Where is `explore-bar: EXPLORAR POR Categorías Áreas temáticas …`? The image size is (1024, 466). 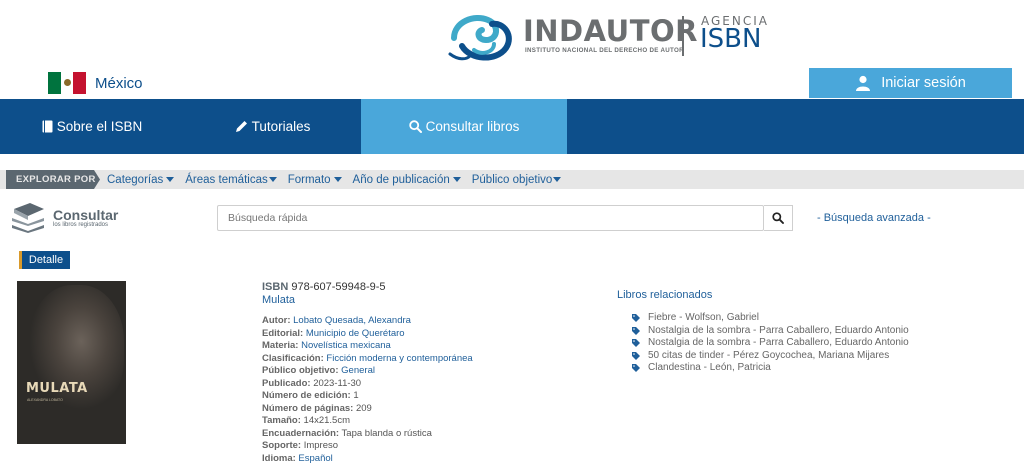
explore-bar: EXPLORAR POR Categorías Áreas temáticas … is located at coordinates (512, 179).